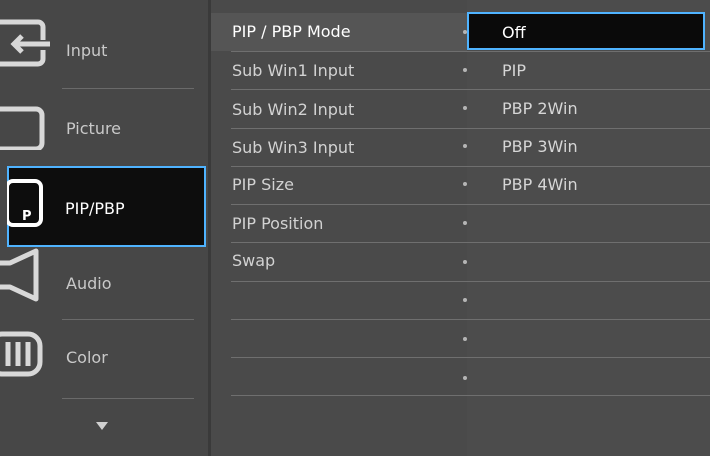  What do you see at coordinates (586, 31) in the screenshot?
I see `option-off: Off` at bounding box center [586, 31].